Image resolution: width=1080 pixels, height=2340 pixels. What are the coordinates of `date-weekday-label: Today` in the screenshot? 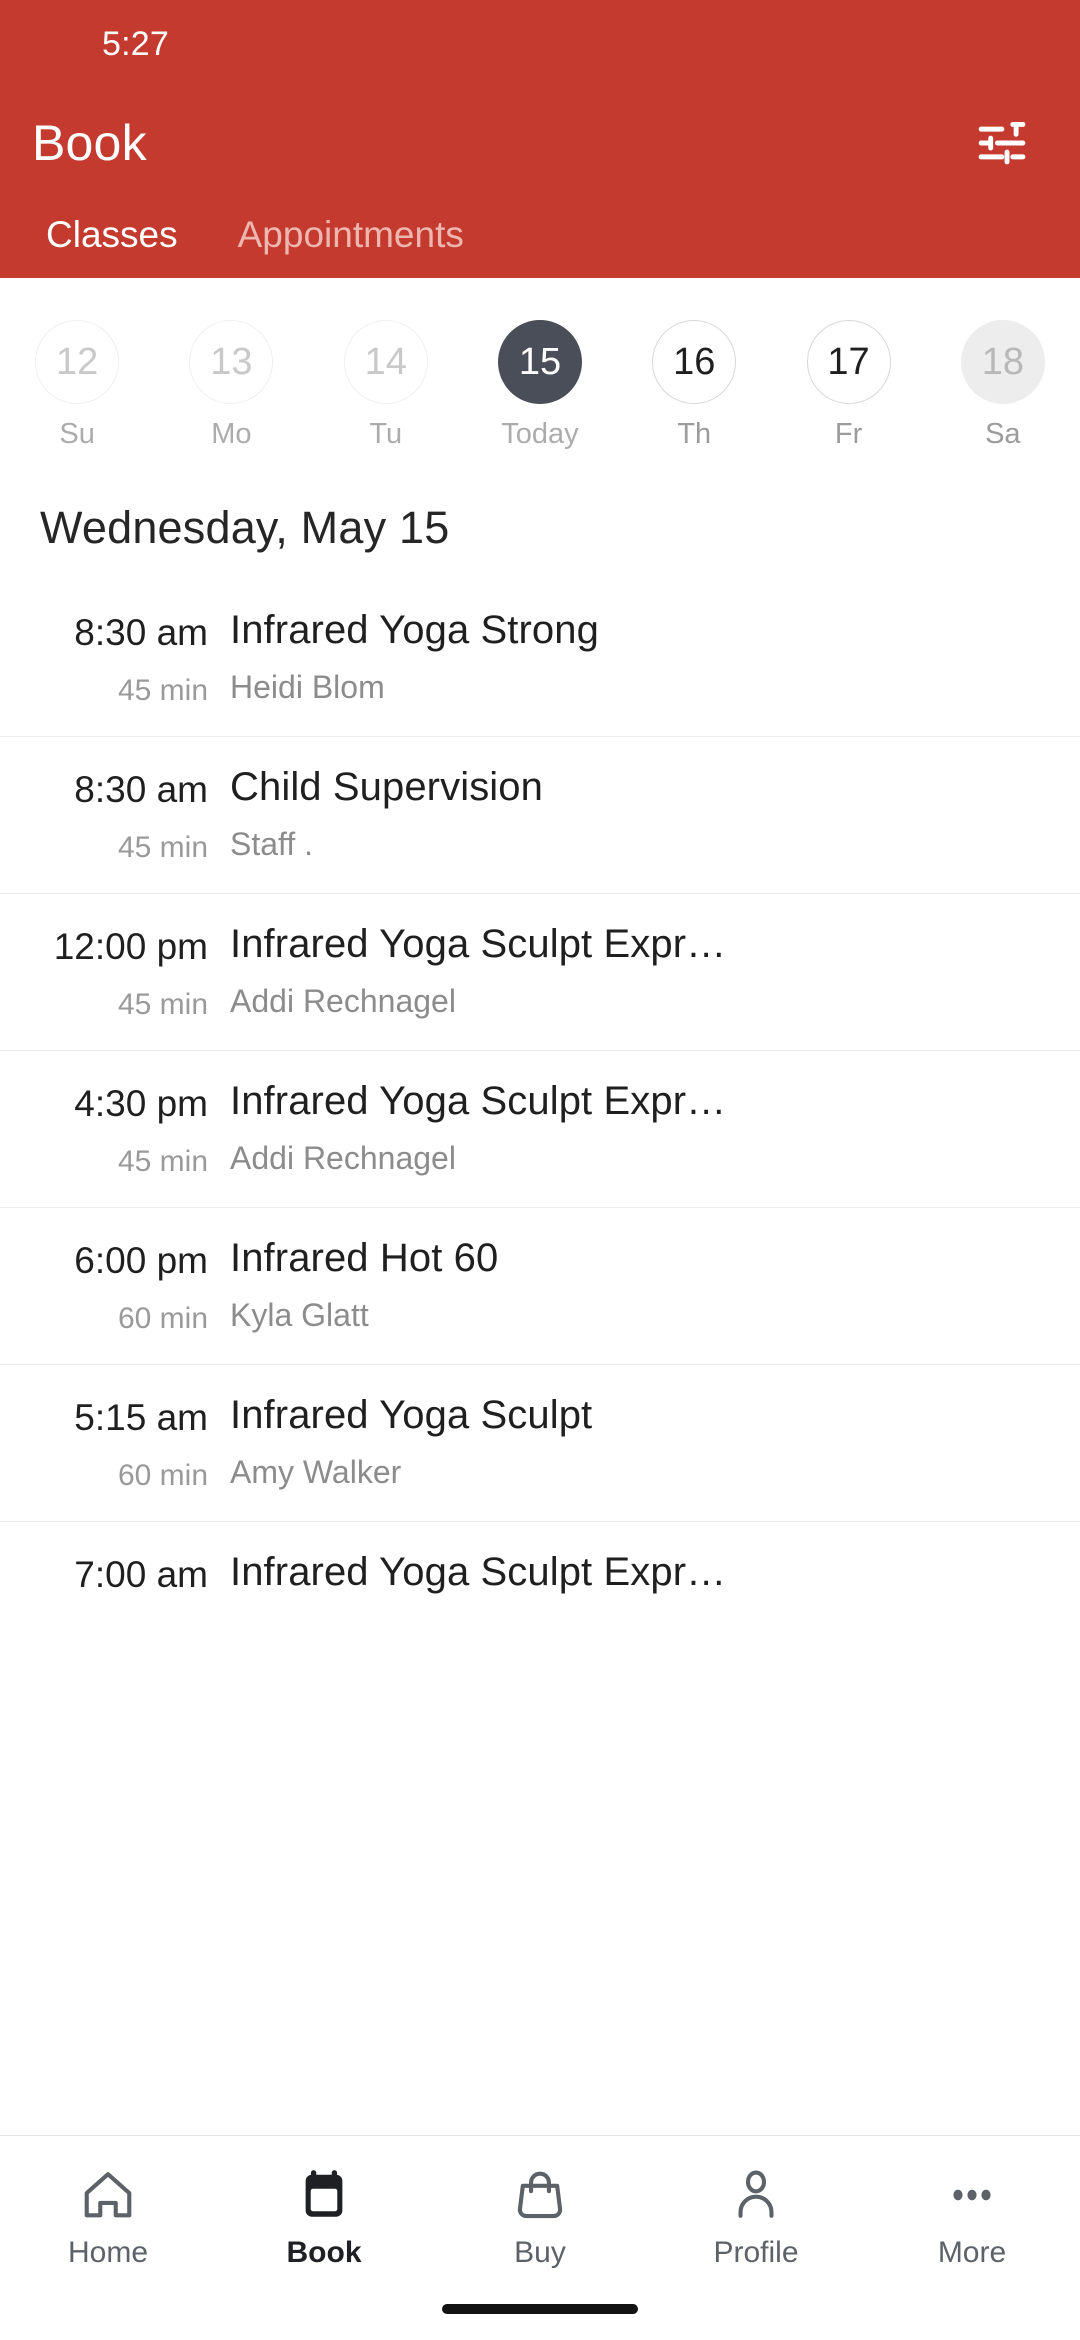 It's located at (540, 434).